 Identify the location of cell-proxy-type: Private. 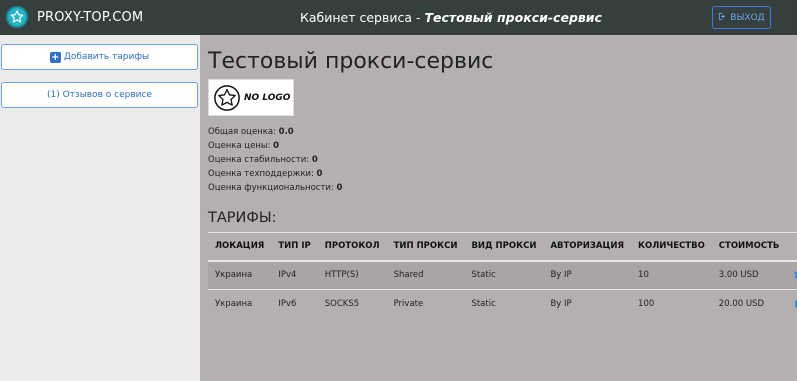
(425, 304).